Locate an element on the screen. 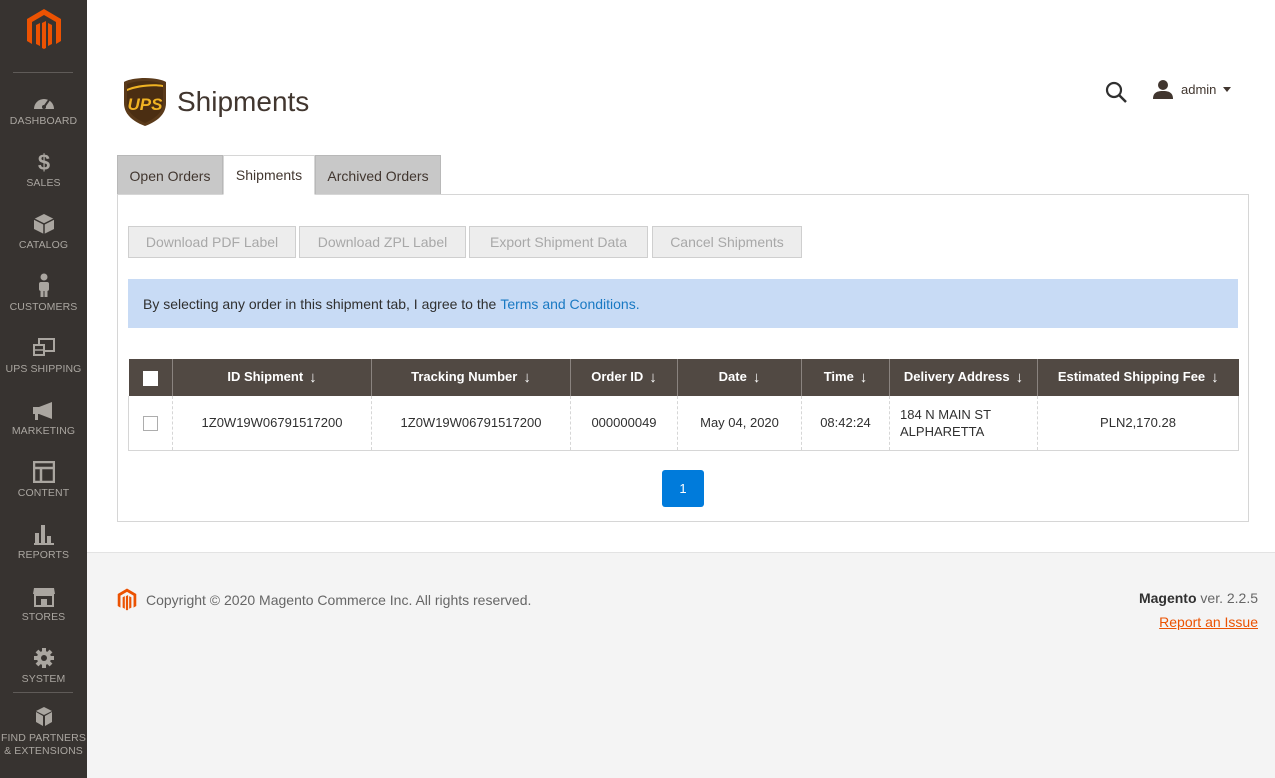 Image resolution: width=1275 pixels, height=778 pixels. pagination-page-button: 1 is located at coordinates (683, 488).